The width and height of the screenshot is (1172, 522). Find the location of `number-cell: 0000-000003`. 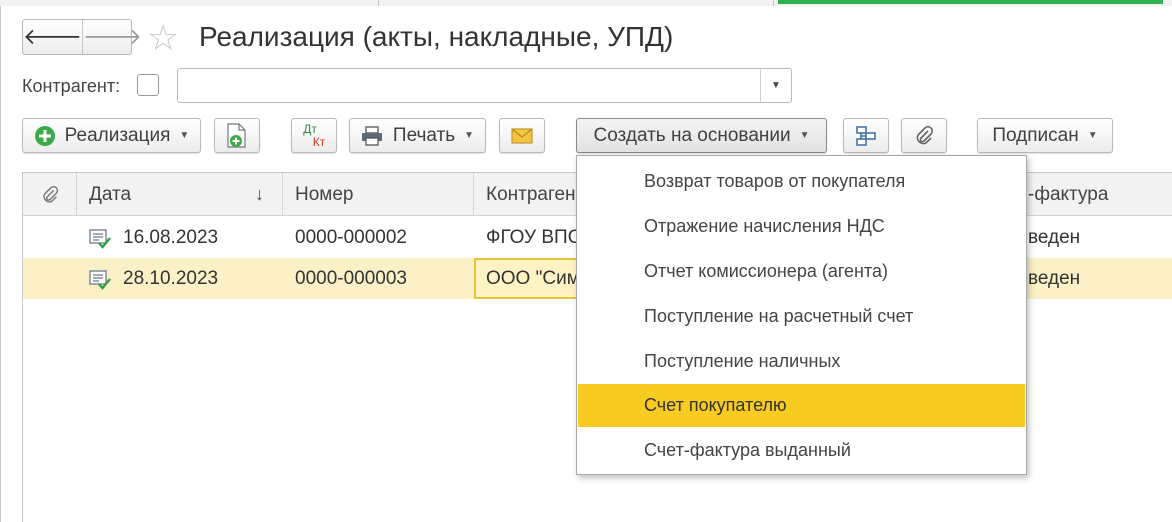

number-cell: 0000-000003 is located at coordinates (351, 278).